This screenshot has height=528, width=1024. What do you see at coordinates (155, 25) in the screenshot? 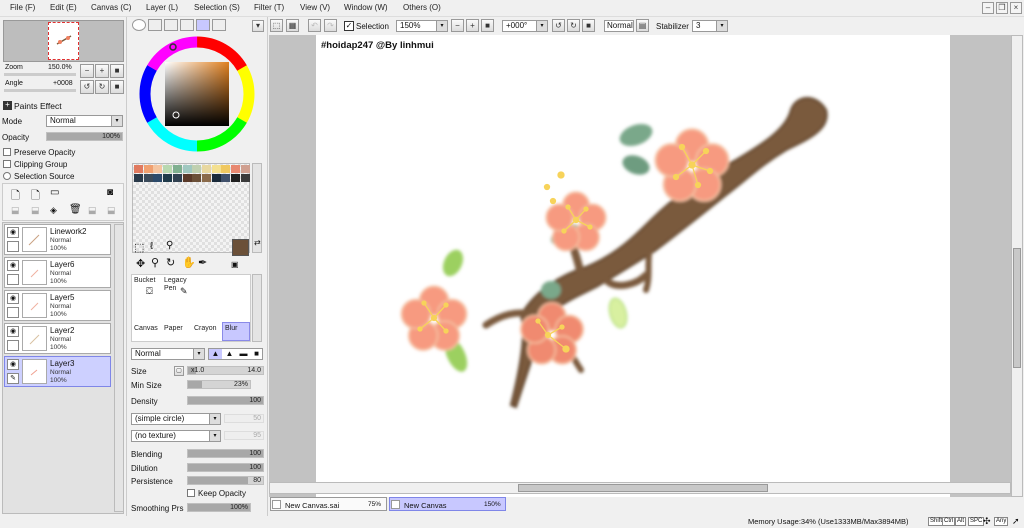
I see `rgb-slider-tab` at bounding box center [155, 25].